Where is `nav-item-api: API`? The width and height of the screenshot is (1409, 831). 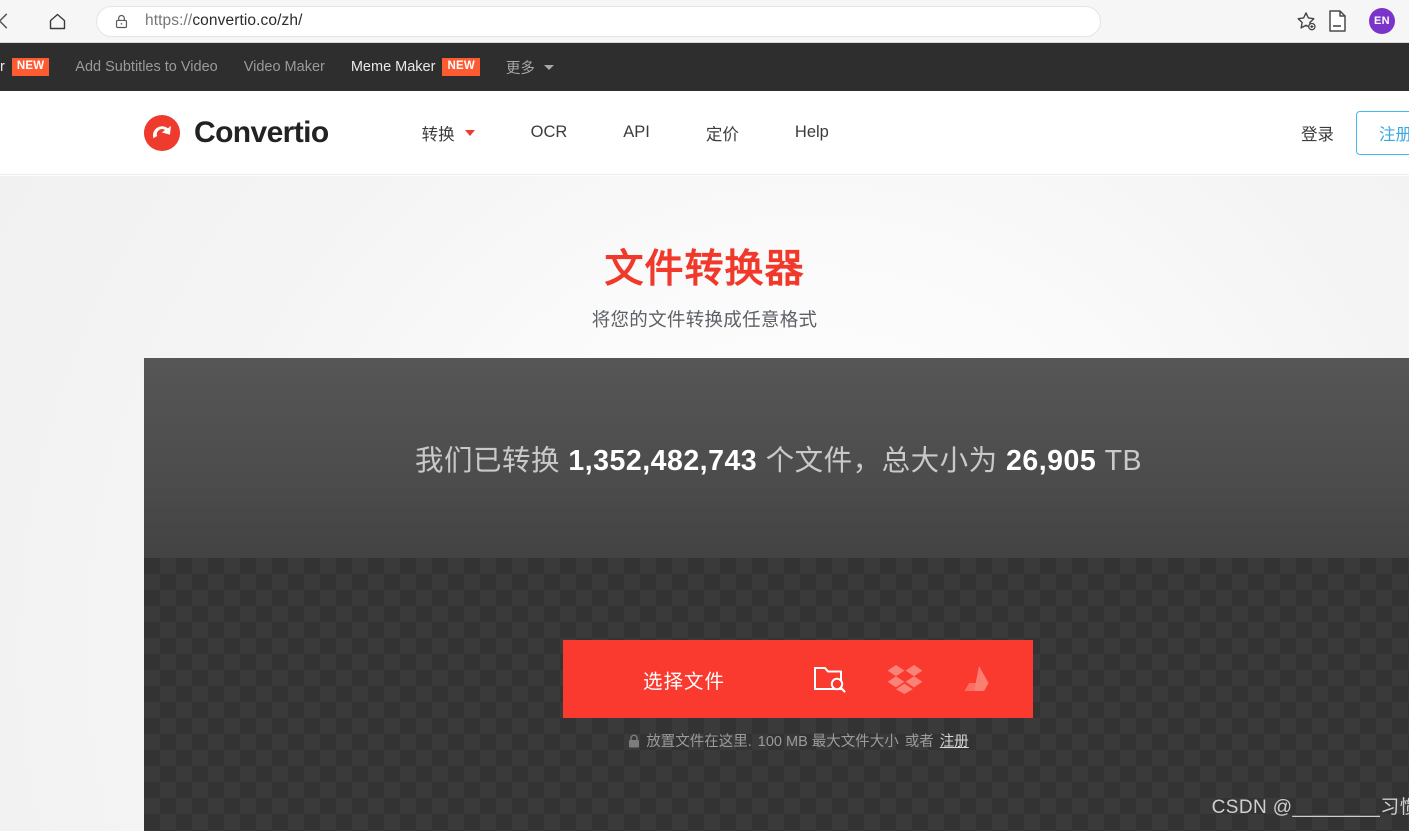 nav-item-api: API is located at coordinates (636, 132).